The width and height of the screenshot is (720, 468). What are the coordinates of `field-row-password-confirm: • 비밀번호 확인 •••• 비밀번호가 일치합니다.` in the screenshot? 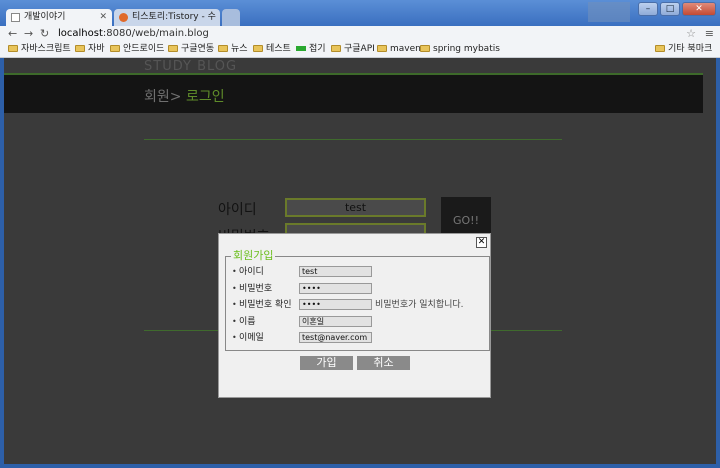 It's located at (357, 305).